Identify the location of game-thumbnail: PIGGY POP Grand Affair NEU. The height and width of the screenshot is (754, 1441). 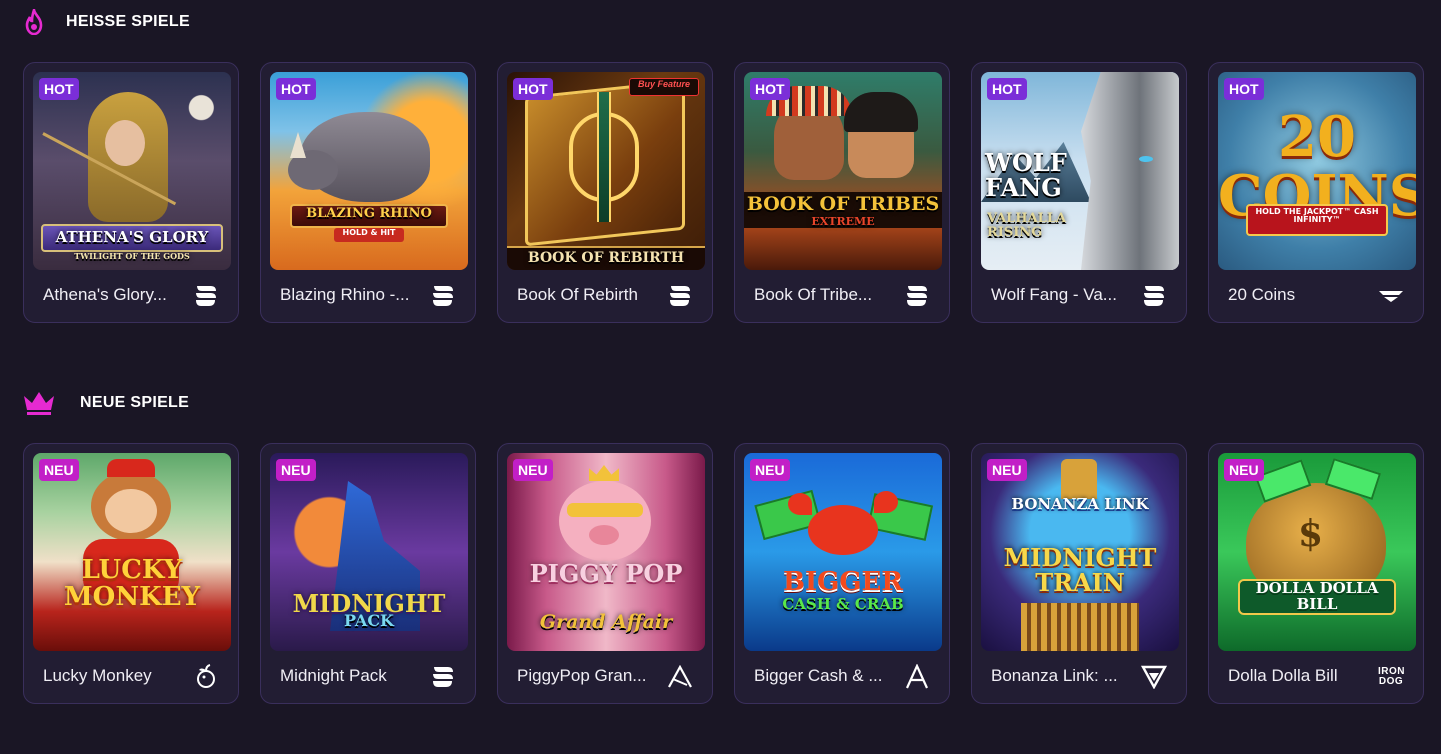
(606, 552).